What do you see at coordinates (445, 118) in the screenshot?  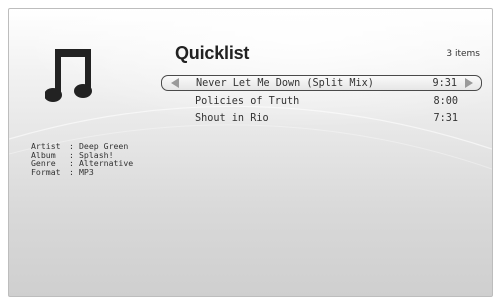 I see `track-duration: 7:31` at bounding box center [445, 118].